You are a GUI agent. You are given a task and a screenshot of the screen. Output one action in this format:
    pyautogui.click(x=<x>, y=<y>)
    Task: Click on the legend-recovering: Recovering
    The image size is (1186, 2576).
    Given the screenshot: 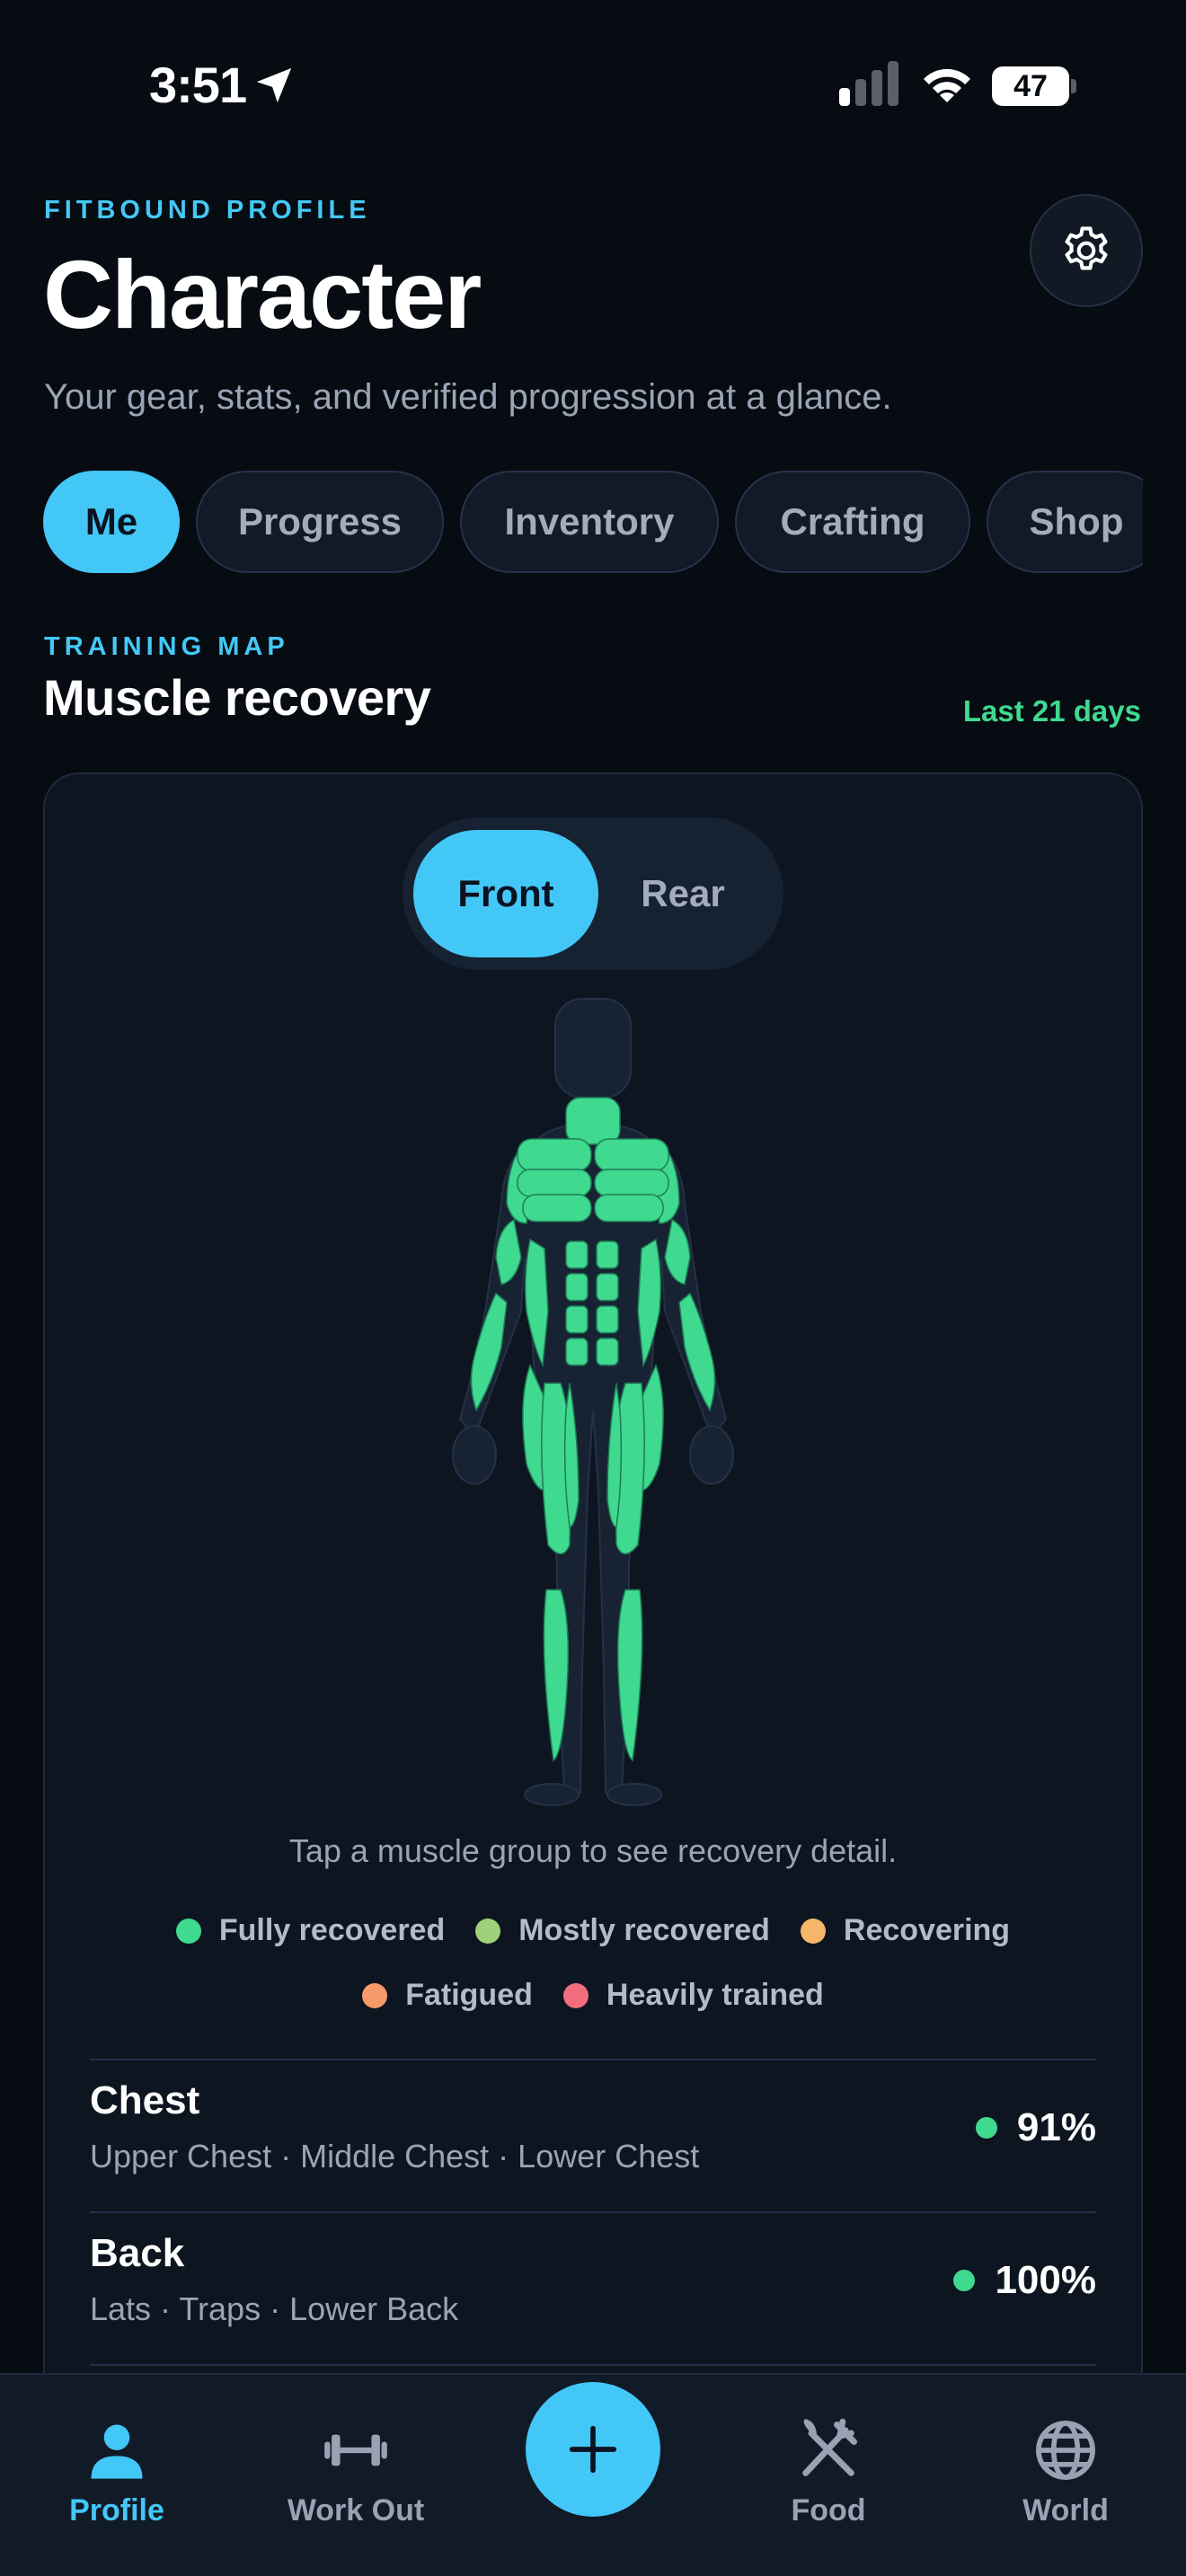 What is the action you would take?
    pyautogui.click(x=905, y=1930)
    